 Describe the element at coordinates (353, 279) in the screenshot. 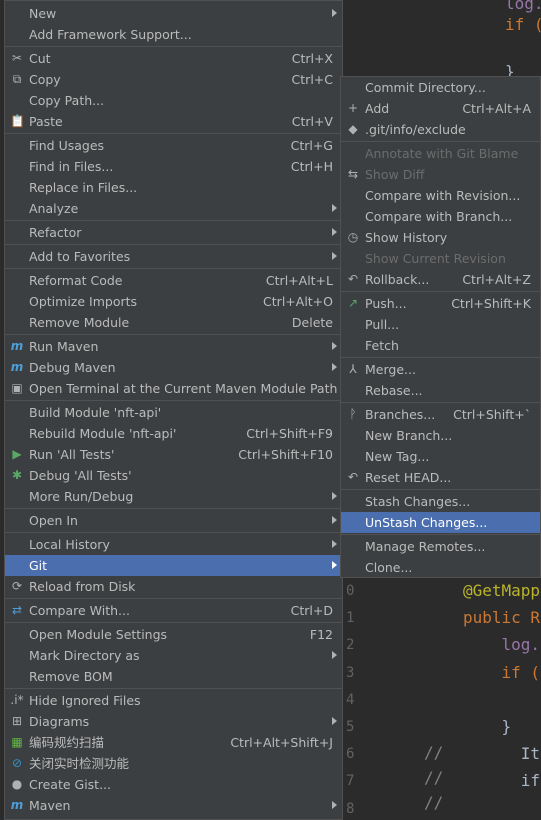

I see `rollback-icon: ↶` at that location.